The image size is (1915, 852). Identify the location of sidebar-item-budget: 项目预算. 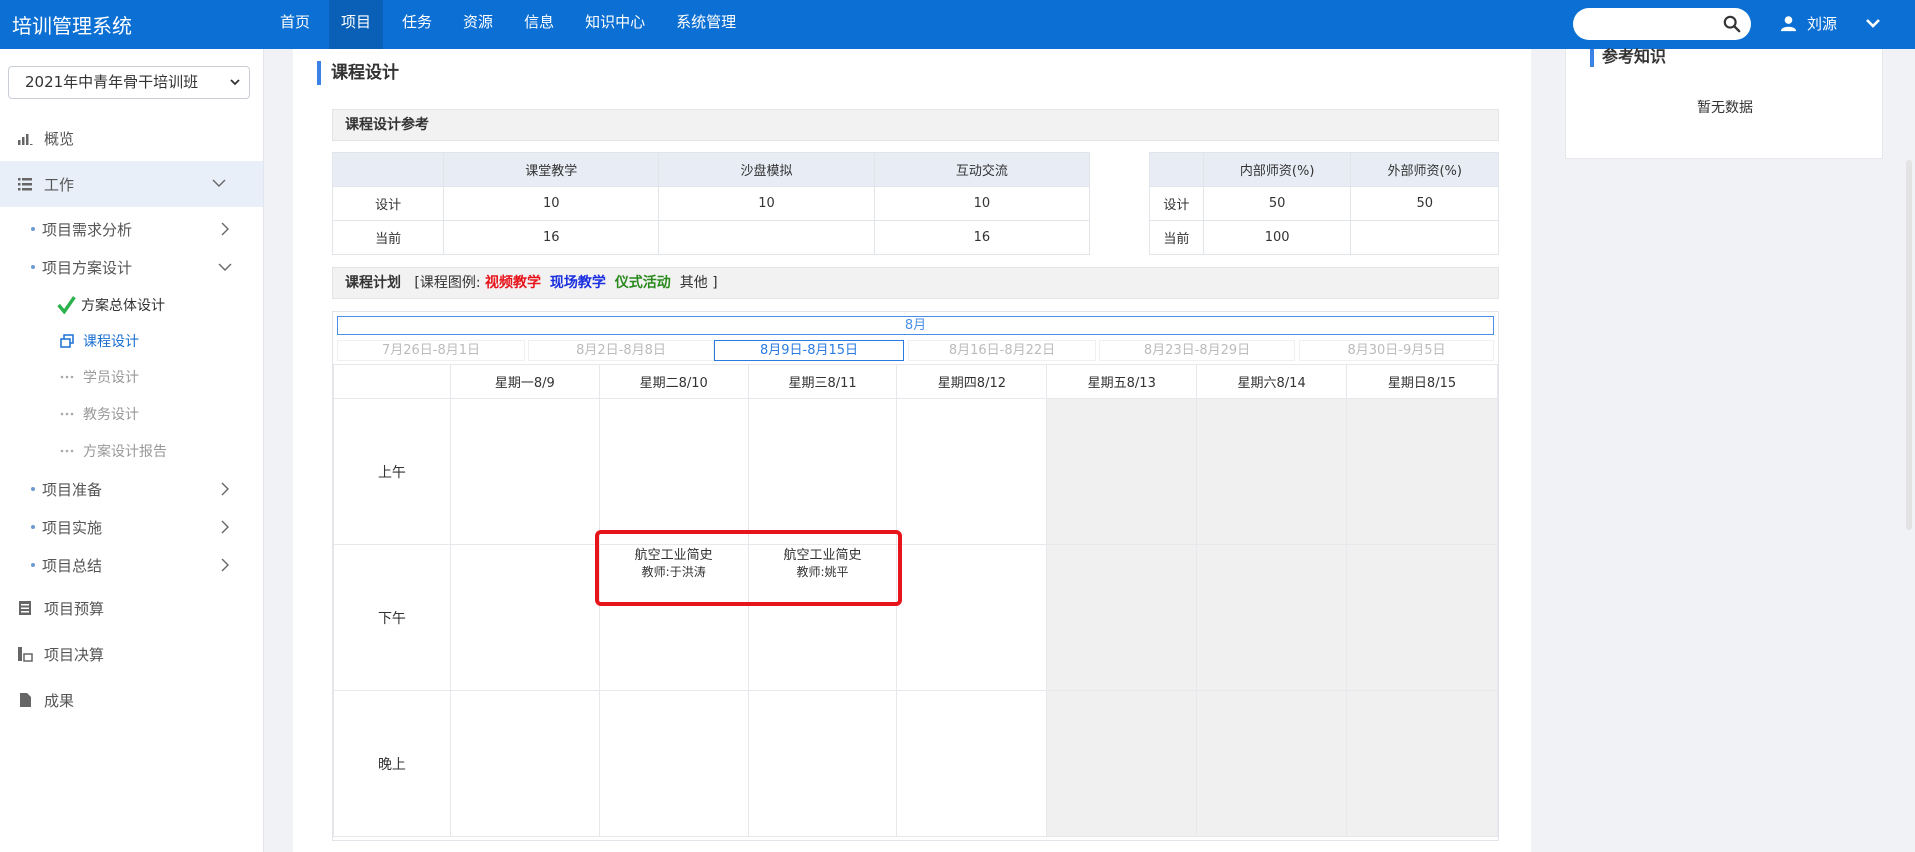
(131, 608).